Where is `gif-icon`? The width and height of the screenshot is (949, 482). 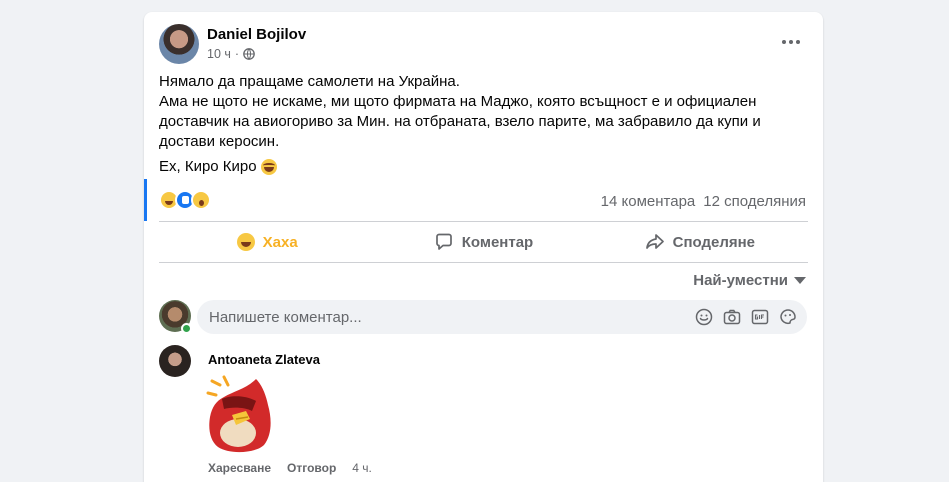 gif-icon is located at coordinates (760, 317).